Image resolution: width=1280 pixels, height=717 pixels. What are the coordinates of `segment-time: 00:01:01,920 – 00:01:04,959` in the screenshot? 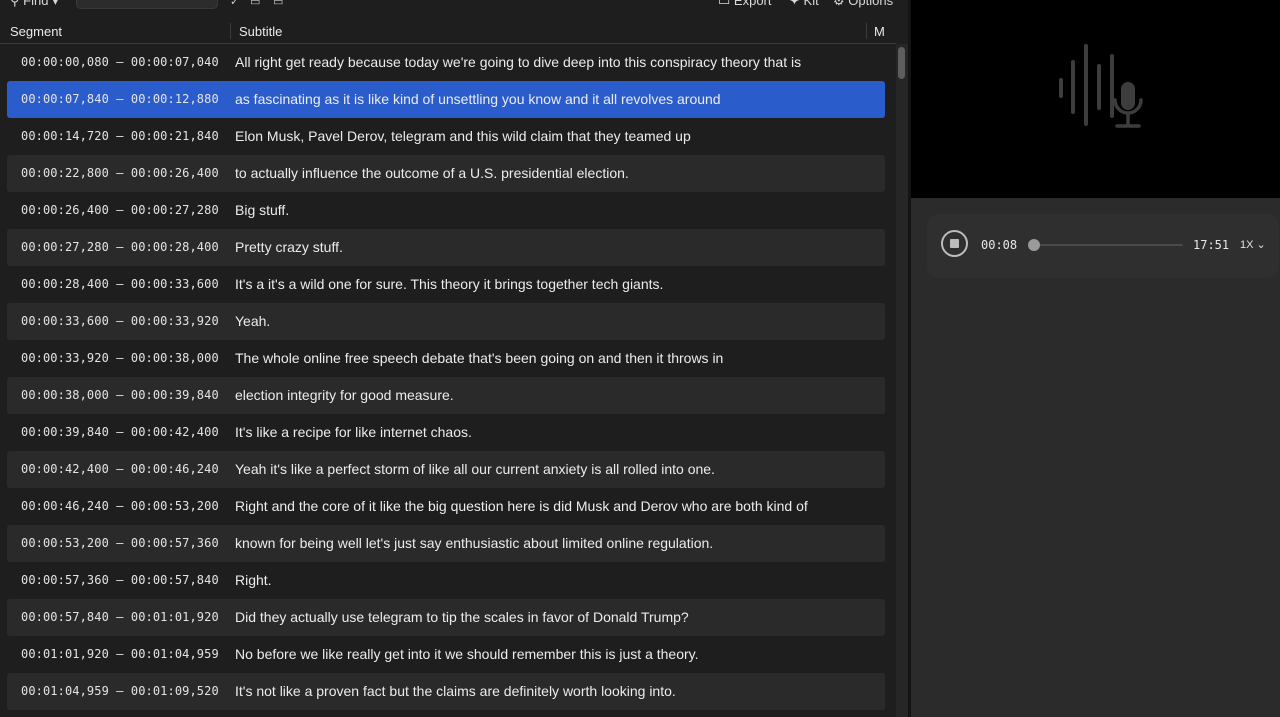 It's located at (120, 654).